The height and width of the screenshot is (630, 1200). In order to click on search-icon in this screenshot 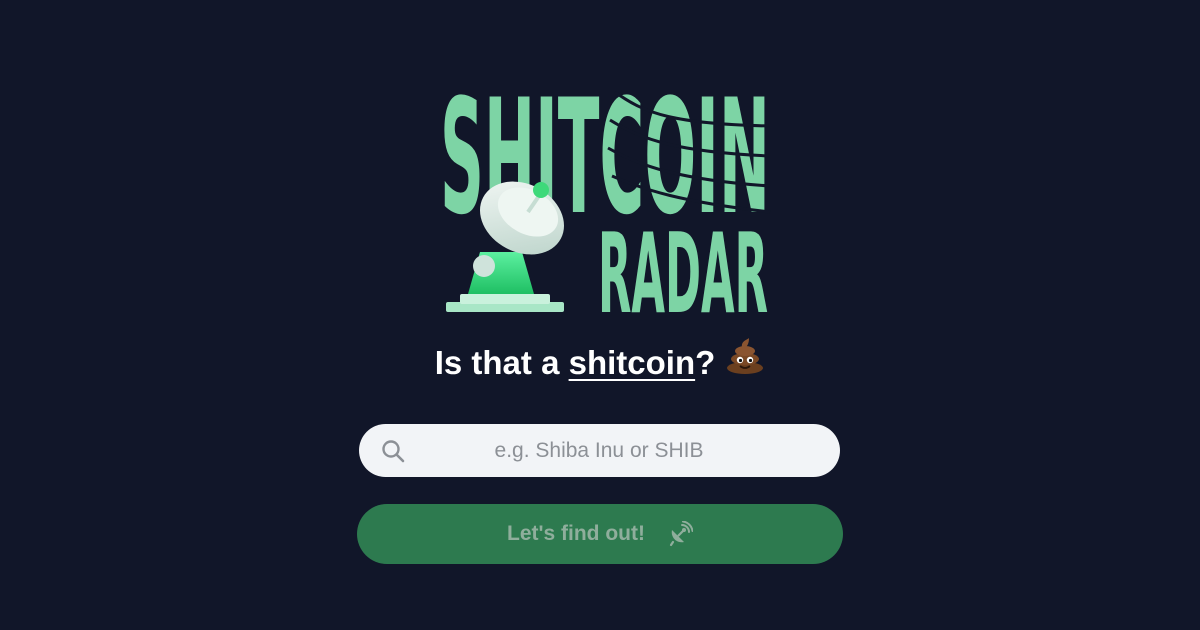, I will do `click(393, 451)`.